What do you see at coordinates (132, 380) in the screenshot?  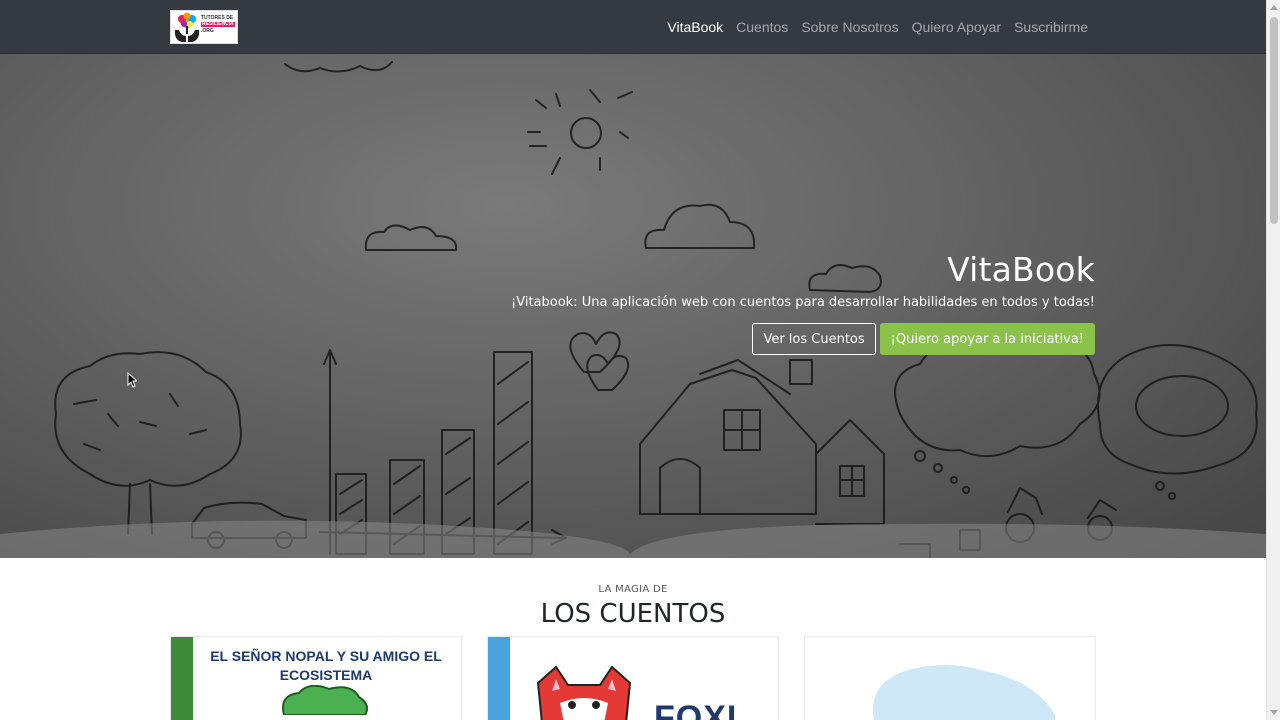 I see `mouse-cursor-icon` at bounding box center [132, 380].